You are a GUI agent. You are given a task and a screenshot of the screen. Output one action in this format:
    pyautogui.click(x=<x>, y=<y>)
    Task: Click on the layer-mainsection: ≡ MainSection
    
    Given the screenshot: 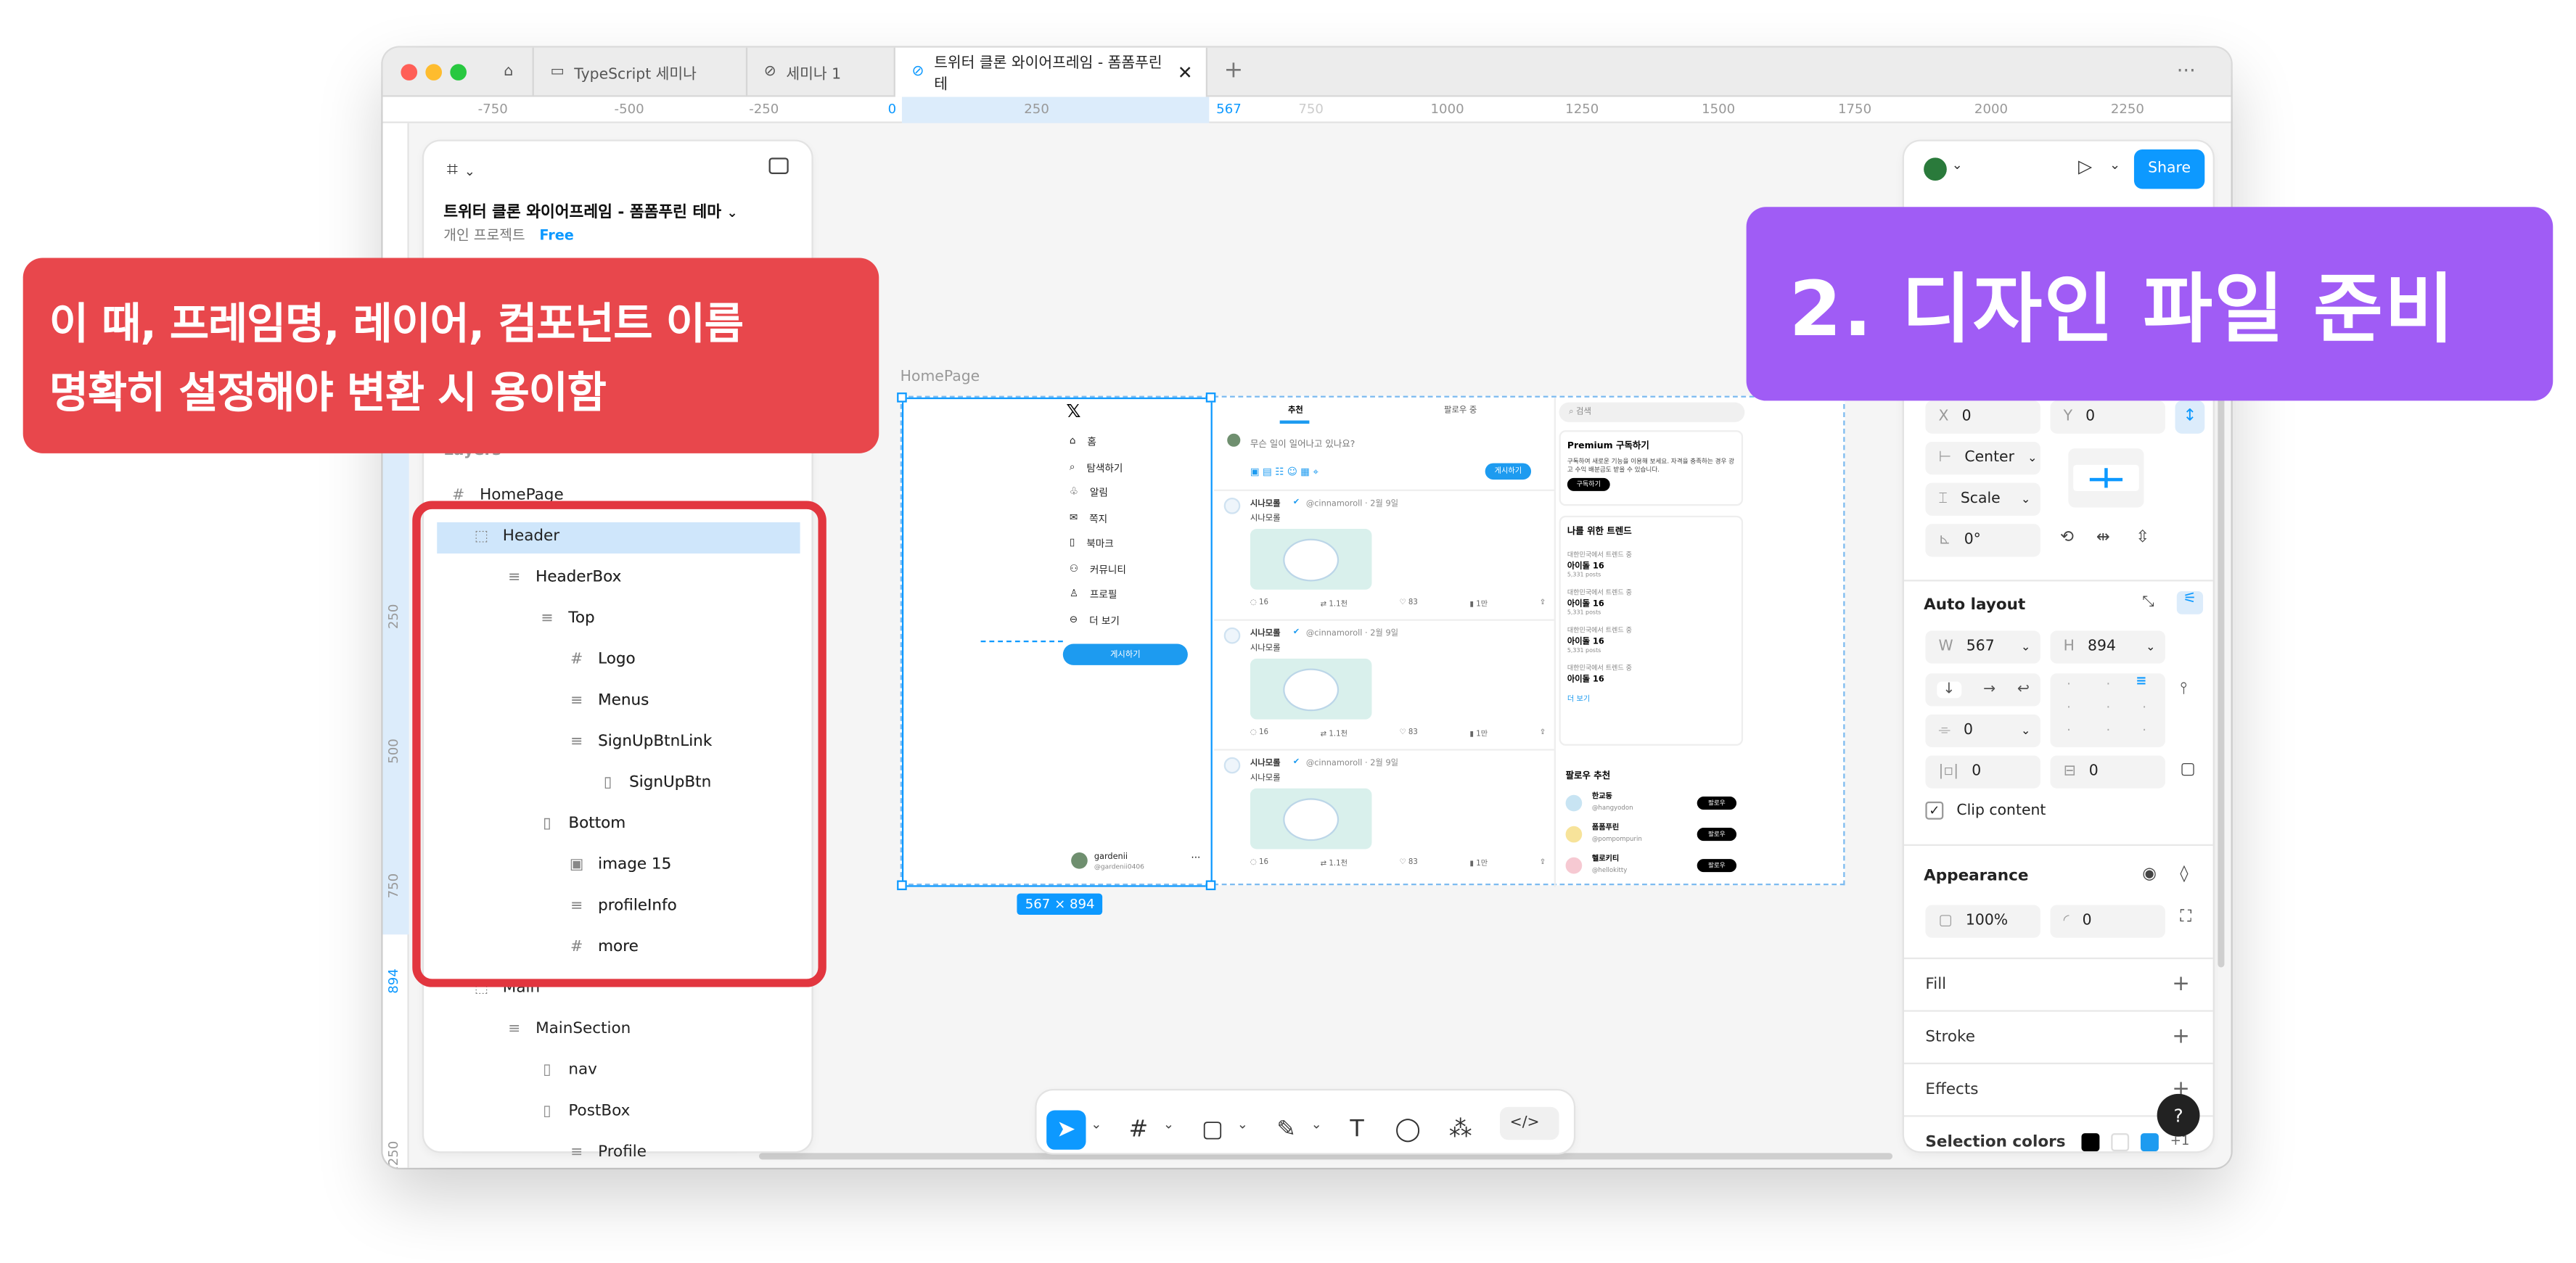 What is the action you would take?
    pyautogui.click(x=617, y=1029)
    